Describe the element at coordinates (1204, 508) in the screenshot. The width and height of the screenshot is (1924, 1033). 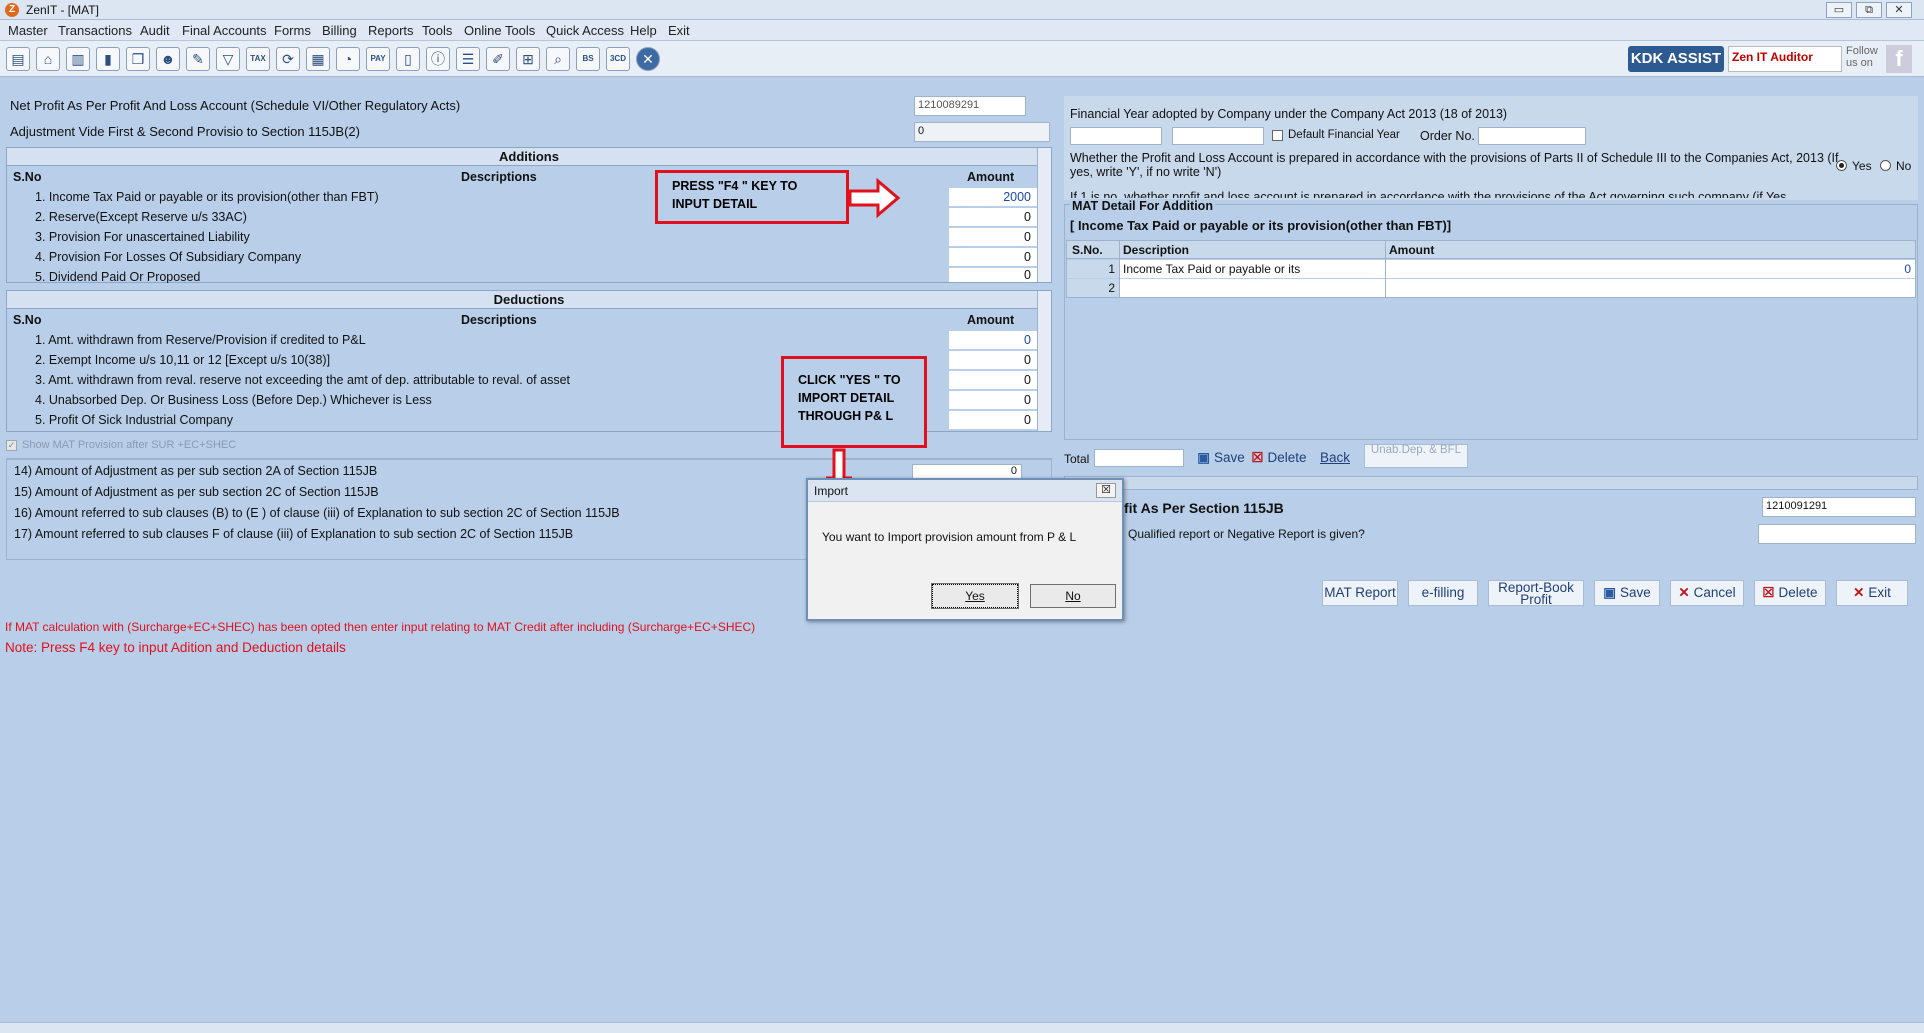
I see `book-profit-label: fit As Per Section 115JB` at that location.